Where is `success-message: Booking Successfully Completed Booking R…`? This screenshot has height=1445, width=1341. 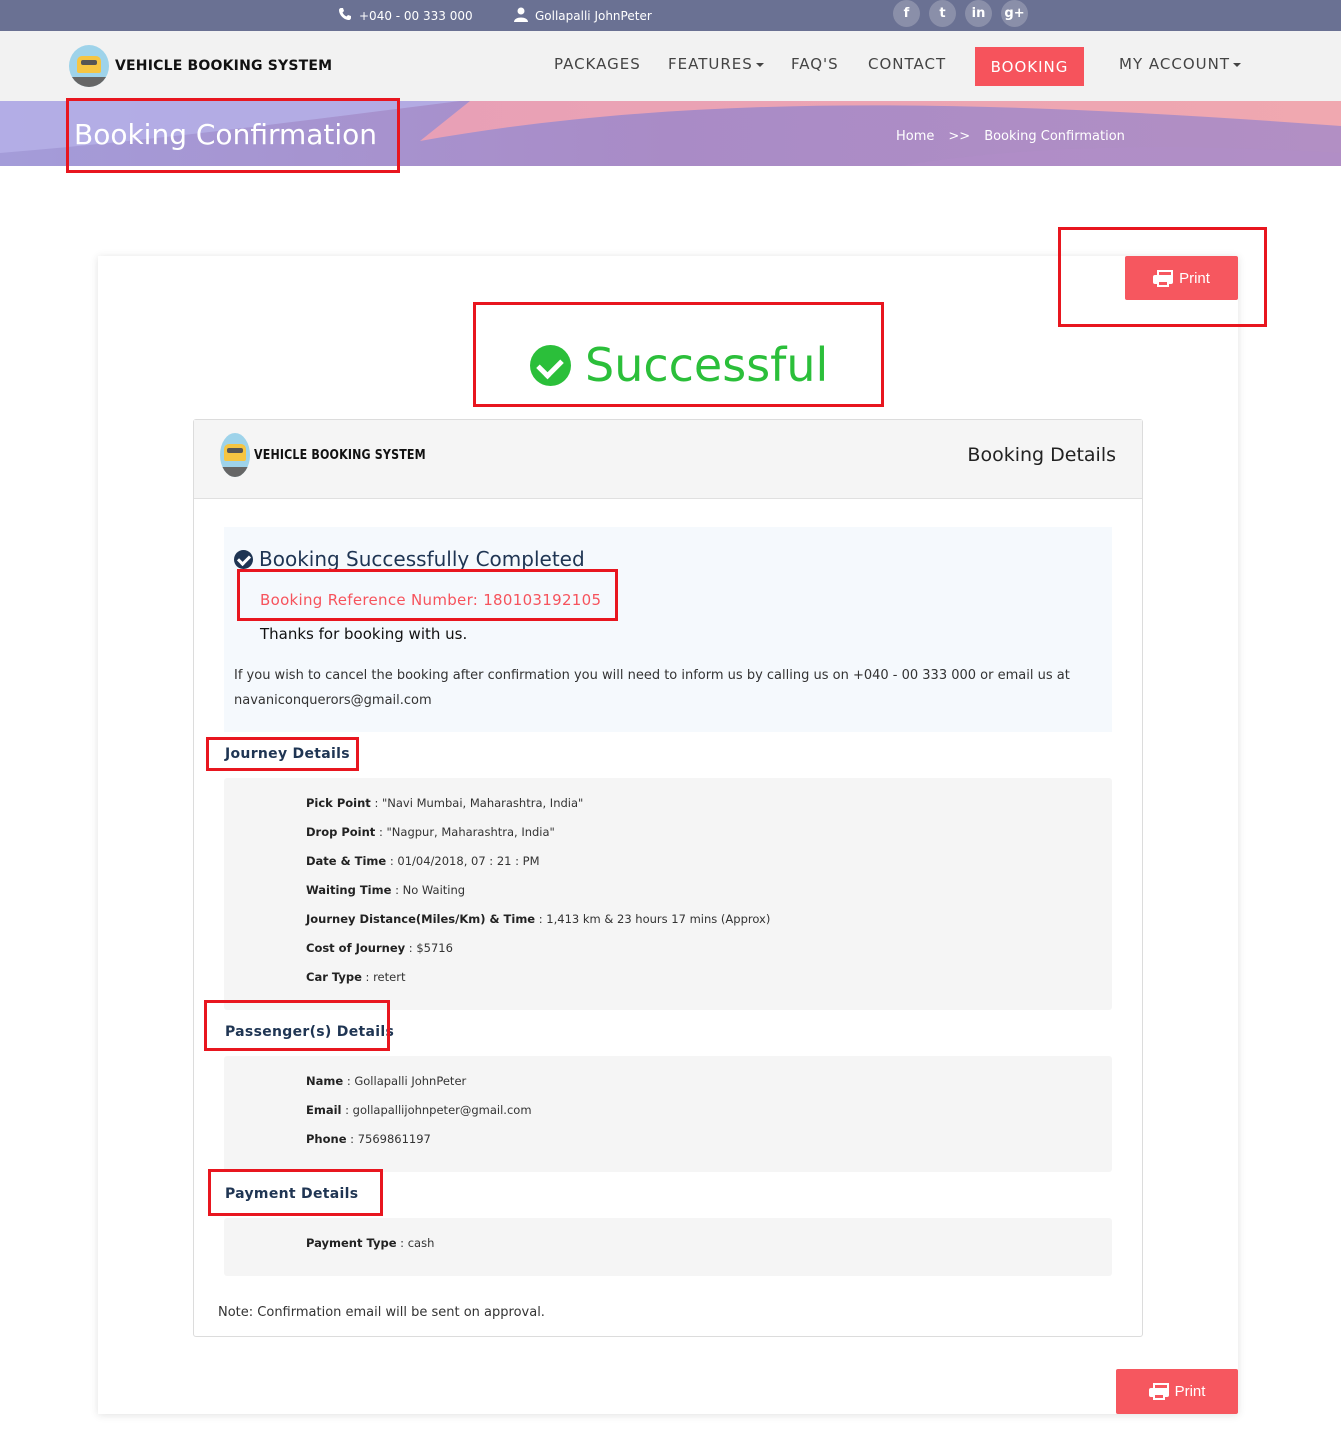 success-message: Booking Successfully Completed Booking R… is located at coordinates (668, 629).